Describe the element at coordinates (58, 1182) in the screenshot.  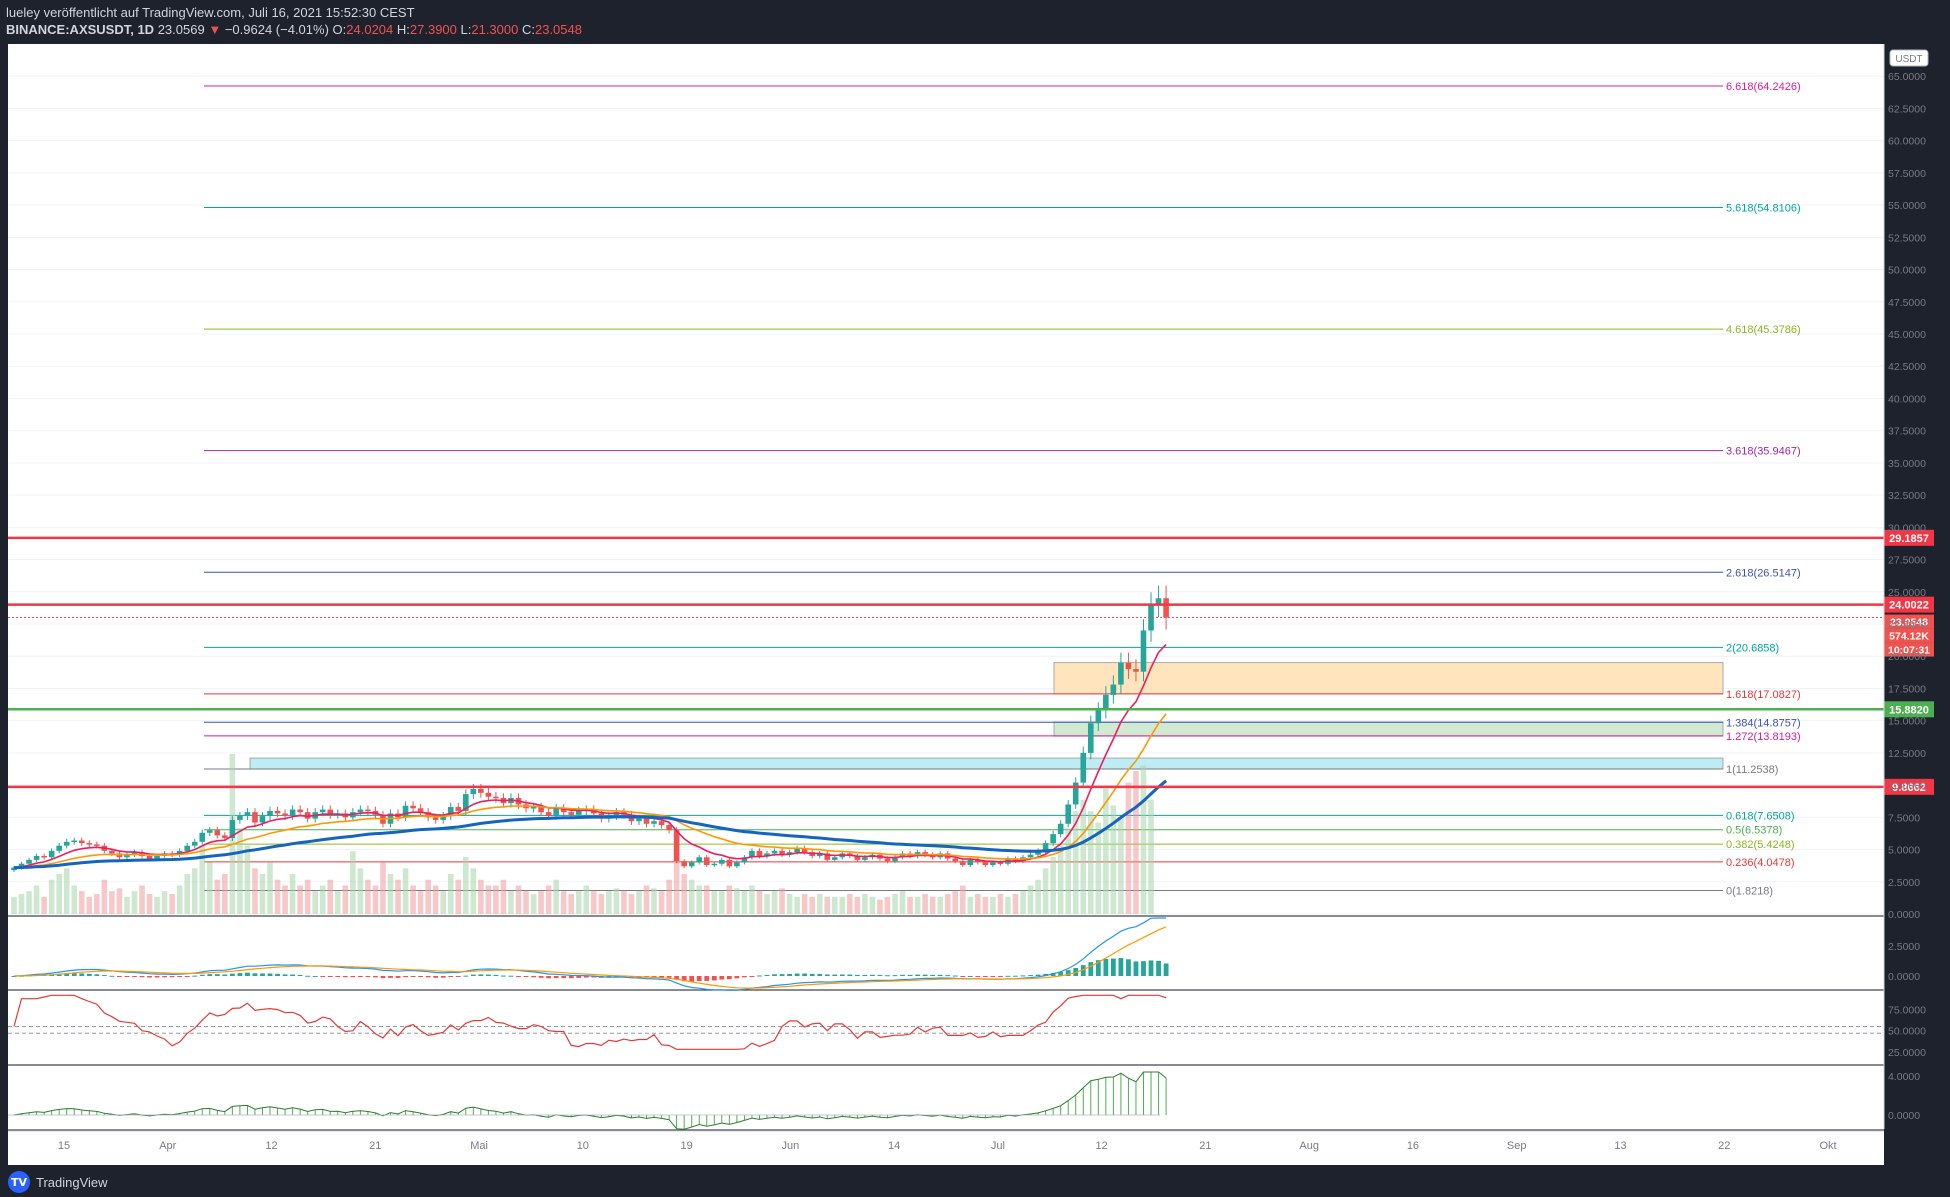
I see `tradingview-brand: TV TradingView` at that location.